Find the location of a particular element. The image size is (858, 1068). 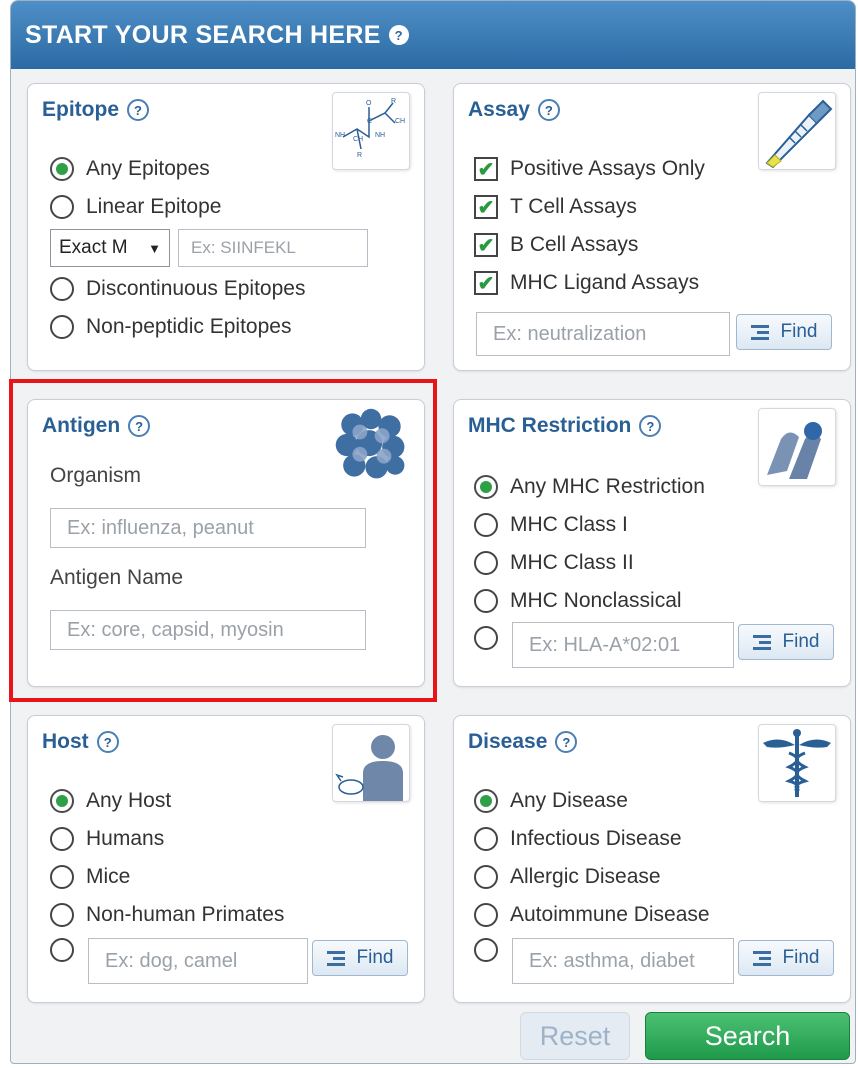

host-search-input: Ex: dog, camel is located at coordinates (198, 961).